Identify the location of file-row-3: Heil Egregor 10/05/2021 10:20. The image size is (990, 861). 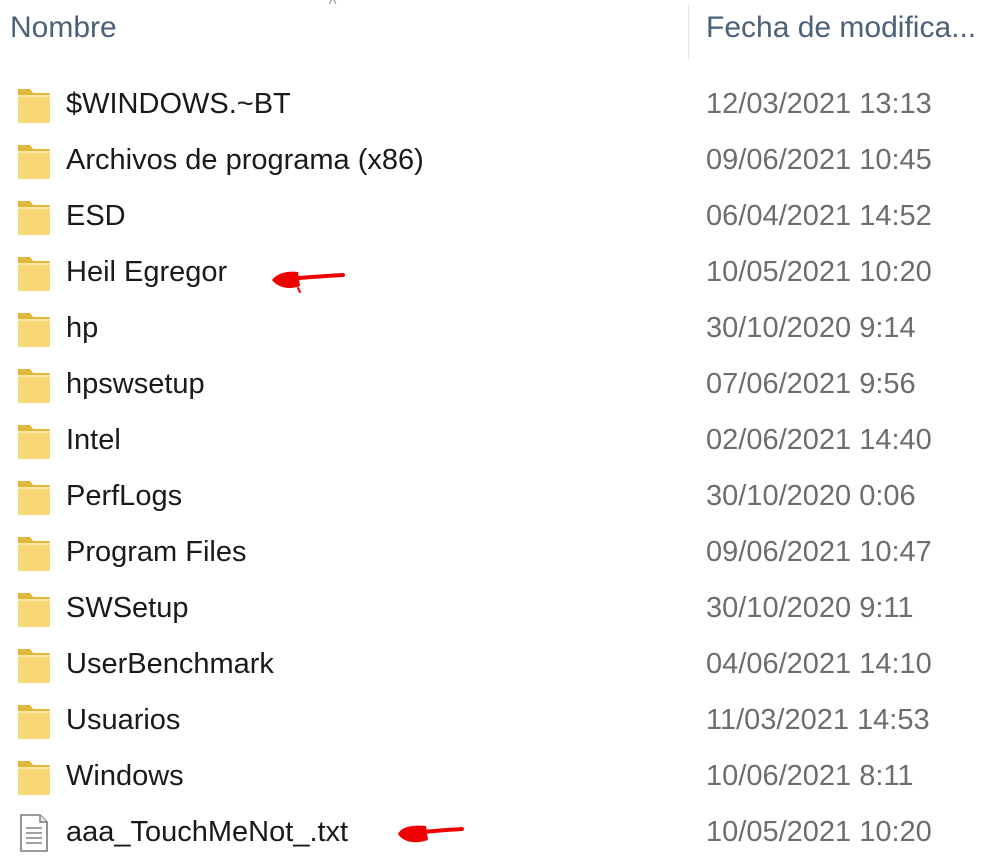
(495, 273).